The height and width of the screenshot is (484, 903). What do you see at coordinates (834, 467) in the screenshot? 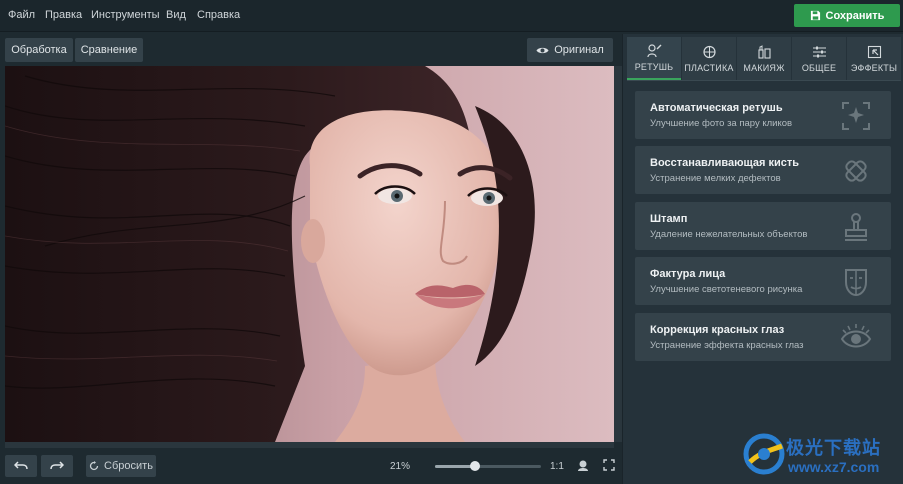
I see `watermark-url: www.xz7.com` at bounding box center [834, 467].